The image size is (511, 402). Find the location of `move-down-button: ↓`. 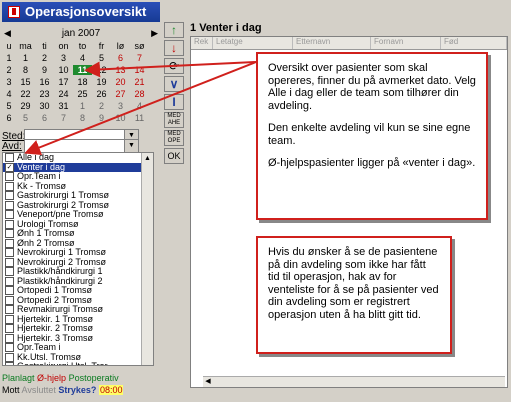

move-down-button: ↓ is located at coordinates (174, 48).